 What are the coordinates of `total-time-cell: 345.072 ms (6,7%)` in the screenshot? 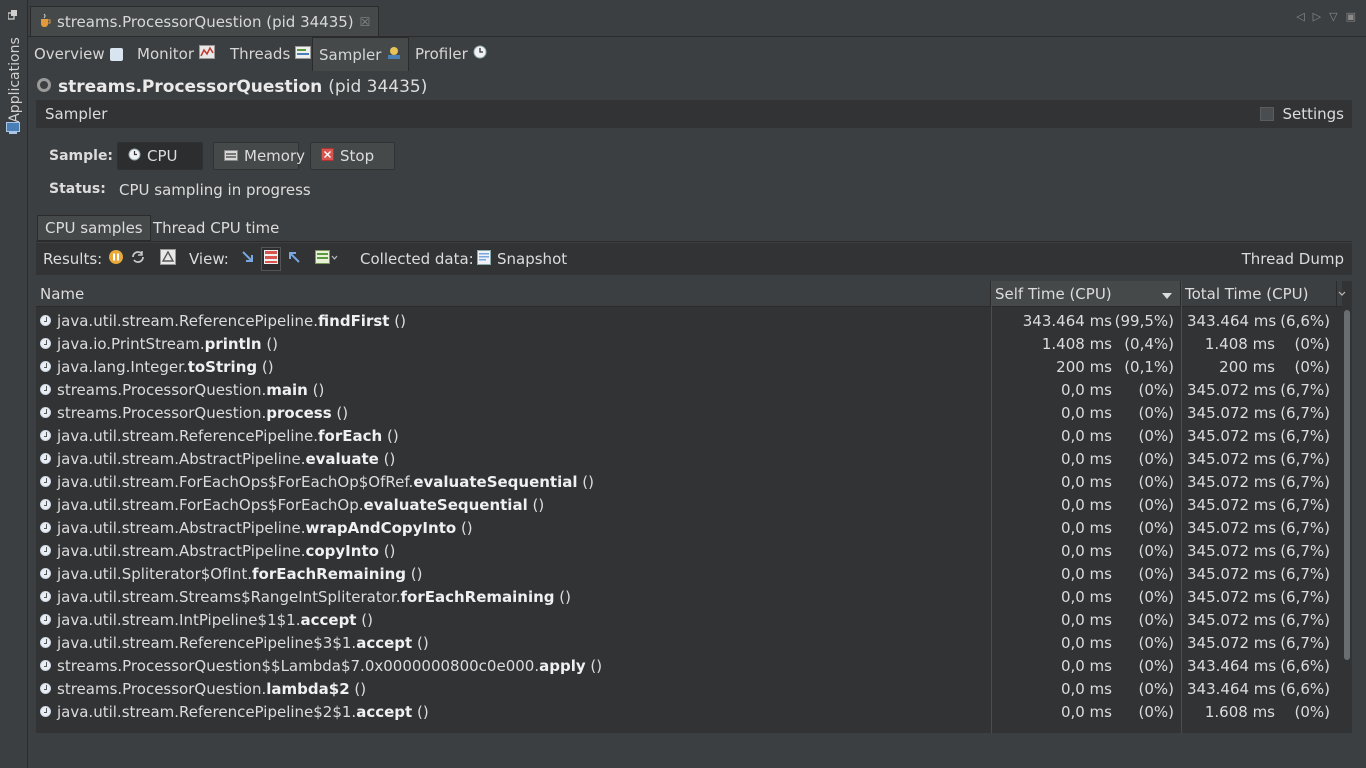 It's located at (1258, 573).